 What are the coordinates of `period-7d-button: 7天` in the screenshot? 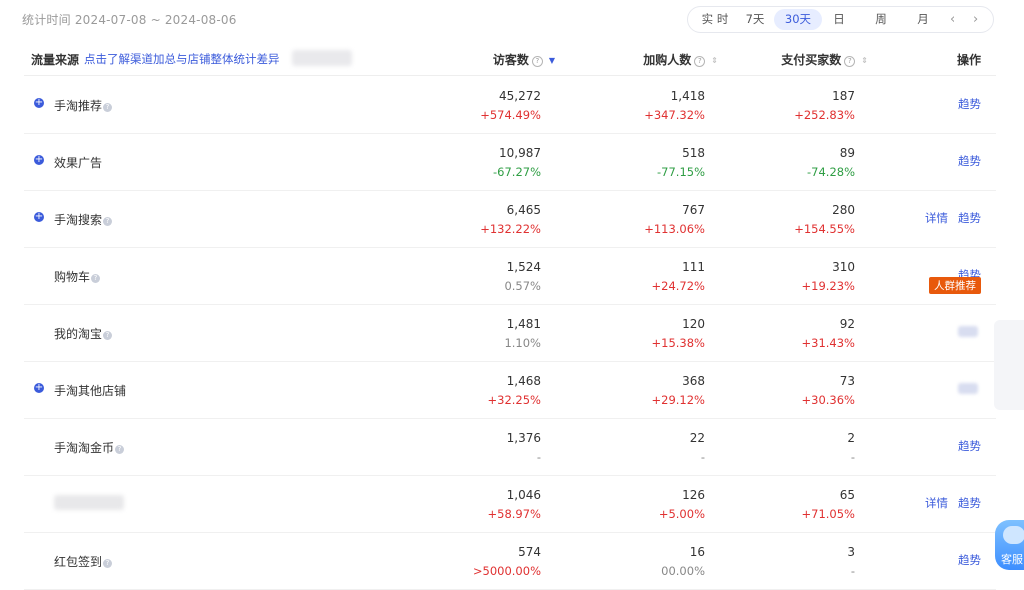 It's located at (755, 19).